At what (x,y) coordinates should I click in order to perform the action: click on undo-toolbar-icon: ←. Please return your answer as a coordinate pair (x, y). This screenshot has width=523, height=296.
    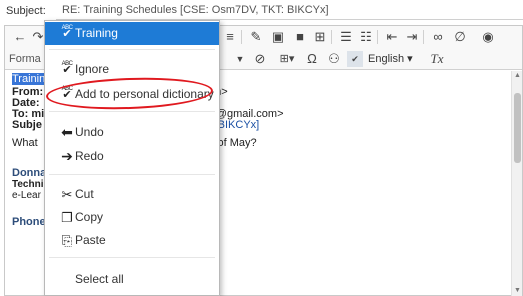
    Looking at the image, I should click on (20, 37).